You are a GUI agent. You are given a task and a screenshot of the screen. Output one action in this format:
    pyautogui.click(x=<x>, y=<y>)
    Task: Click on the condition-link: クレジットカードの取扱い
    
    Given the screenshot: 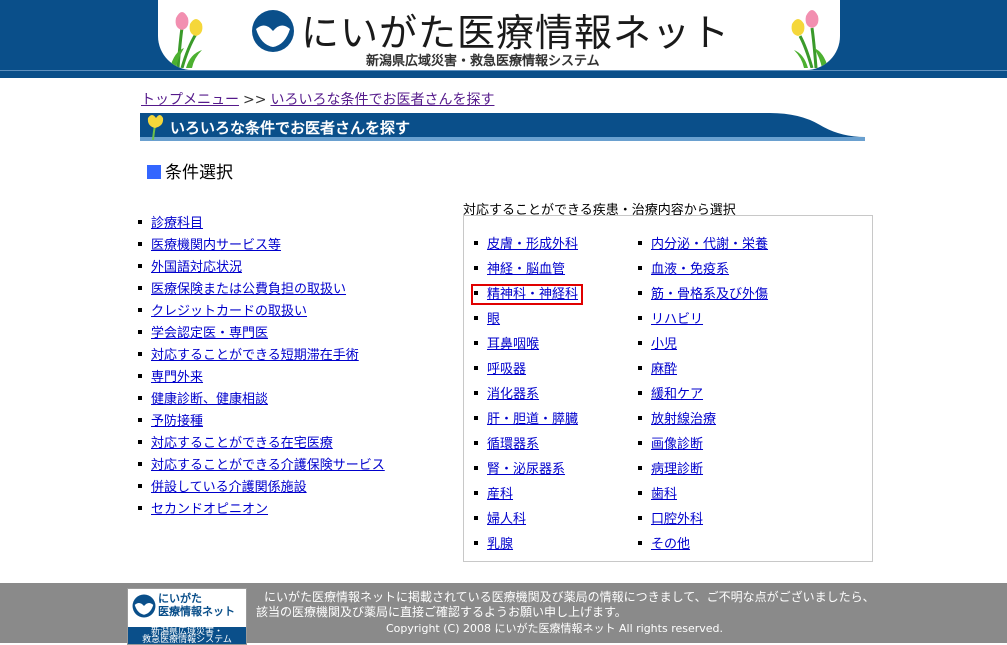 What is the action you would take?
    pyautogui.click(x=229, y=311)
    